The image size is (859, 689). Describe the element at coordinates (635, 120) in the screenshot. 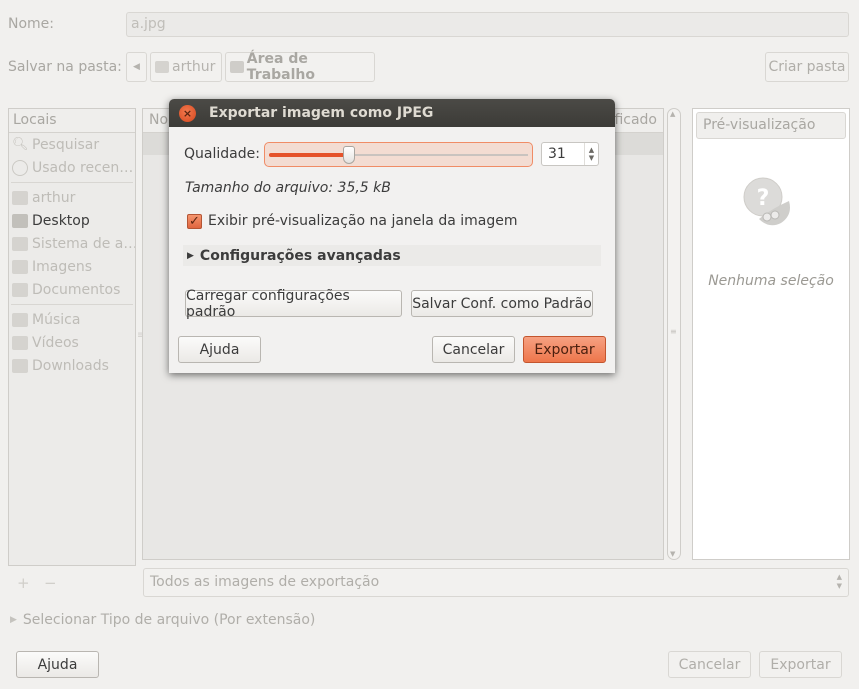

I see `column-header-modified: ficado` at that location.